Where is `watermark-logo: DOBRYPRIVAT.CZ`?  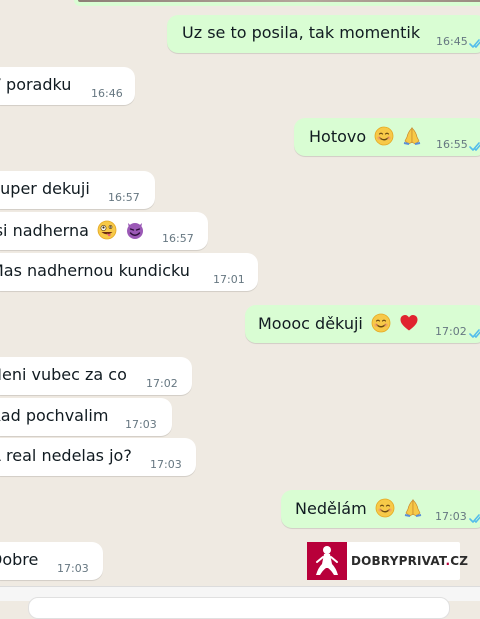 watermark-logo: DOBRYPRIVAT.CZ is located at coordinates (387, 561).